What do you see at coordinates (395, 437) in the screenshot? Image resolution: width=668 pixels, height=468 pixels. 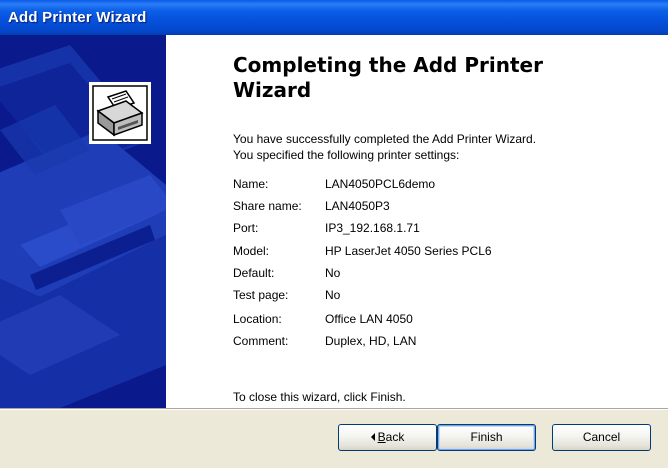 I see `back-label: ack` at bounding box center [395, 437].